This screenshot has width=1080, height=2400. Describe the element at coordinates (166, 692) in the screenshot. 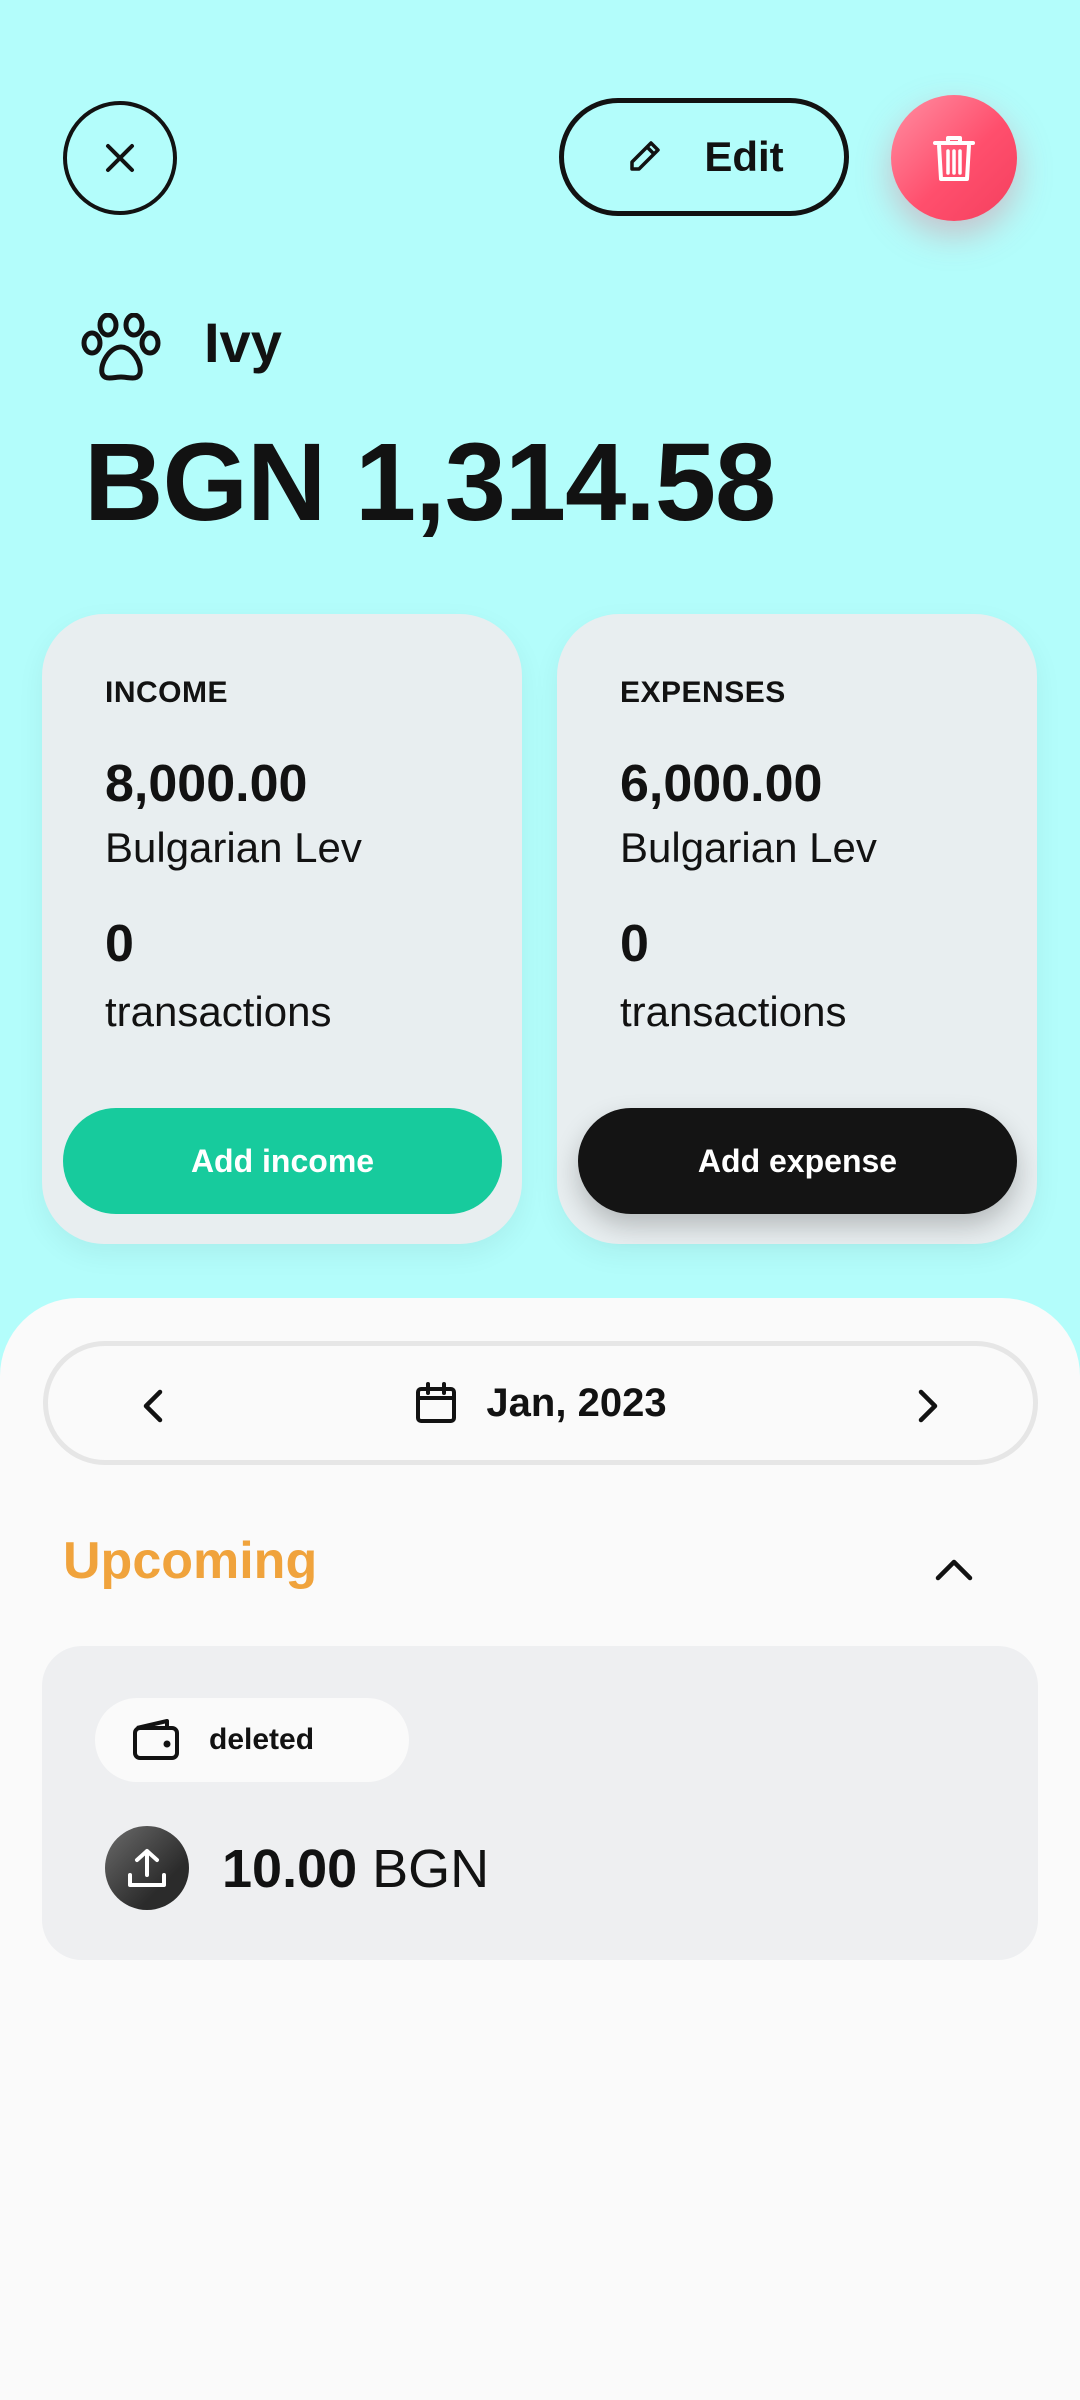

I see `income-label: INCOME` at that location.